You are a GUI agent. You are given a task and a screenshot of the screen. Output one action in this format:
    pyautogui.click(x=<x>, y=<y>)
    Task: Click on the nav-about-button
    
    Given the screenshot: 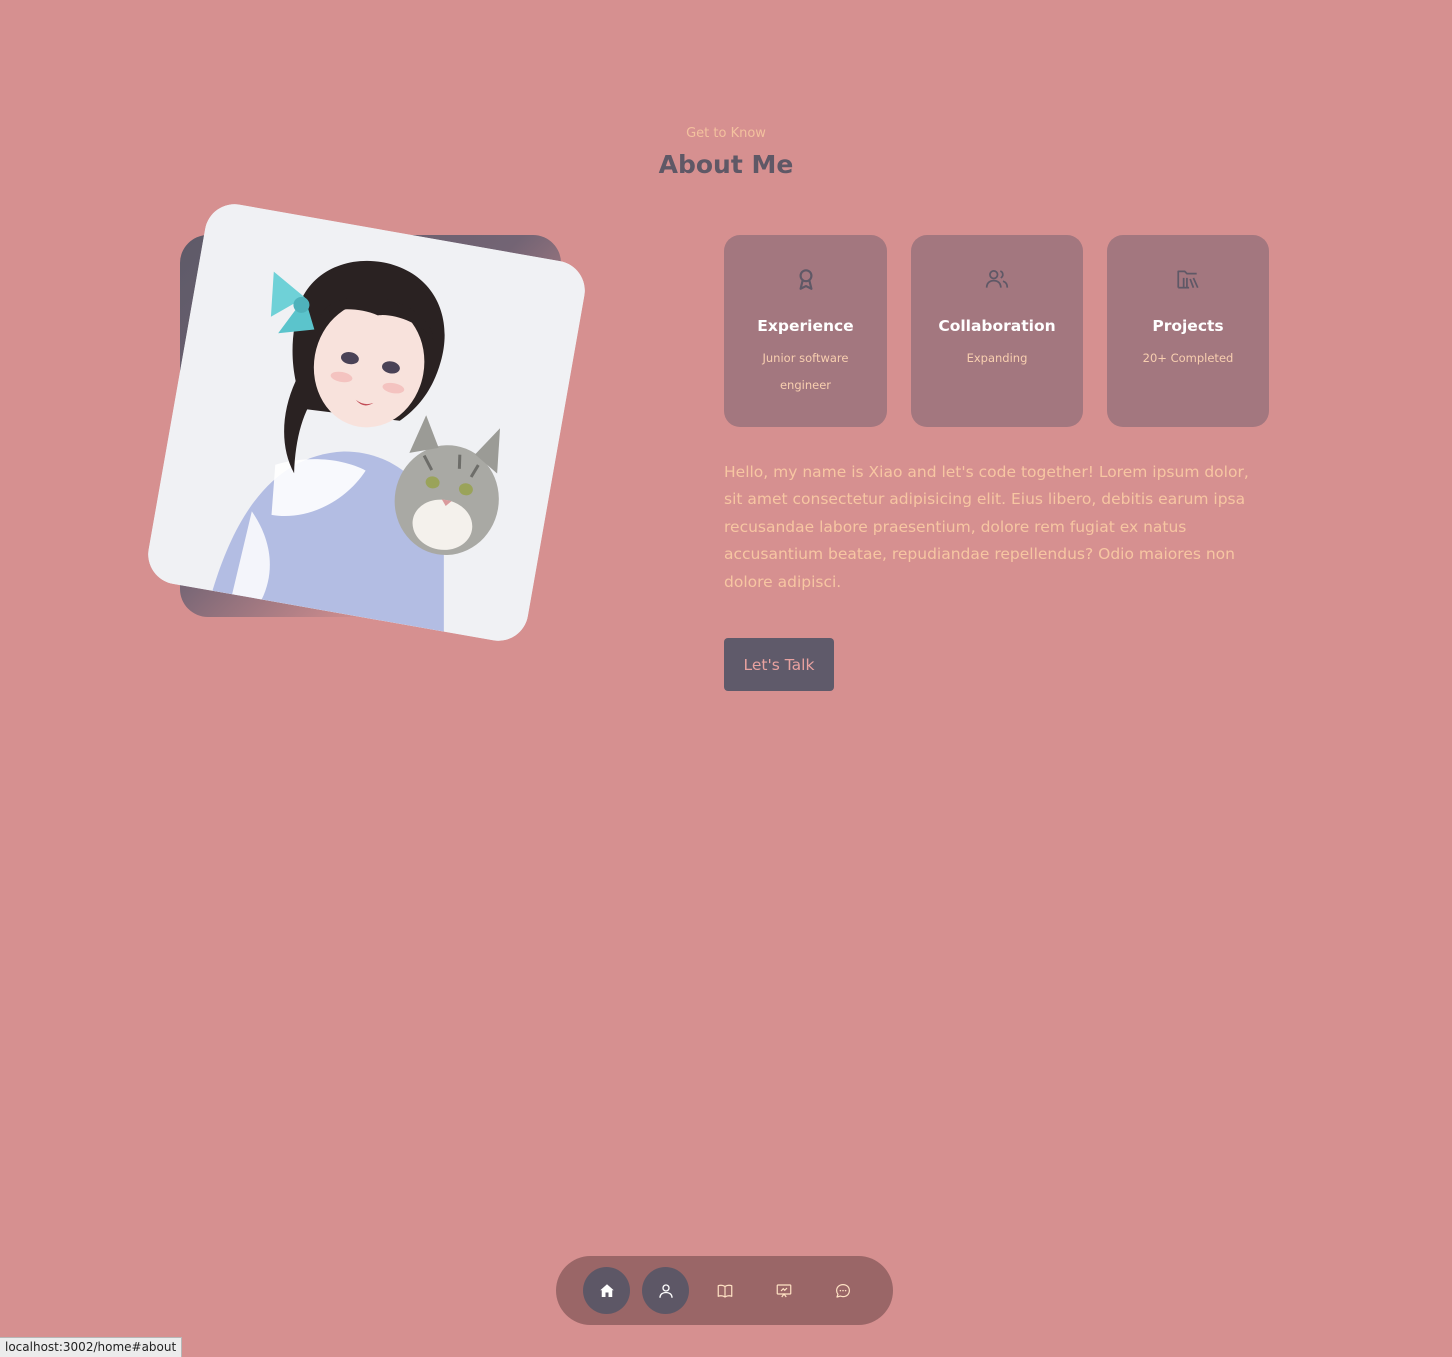 What is the action you would take?
    pyautogui.click(x=665, y=1290)
    